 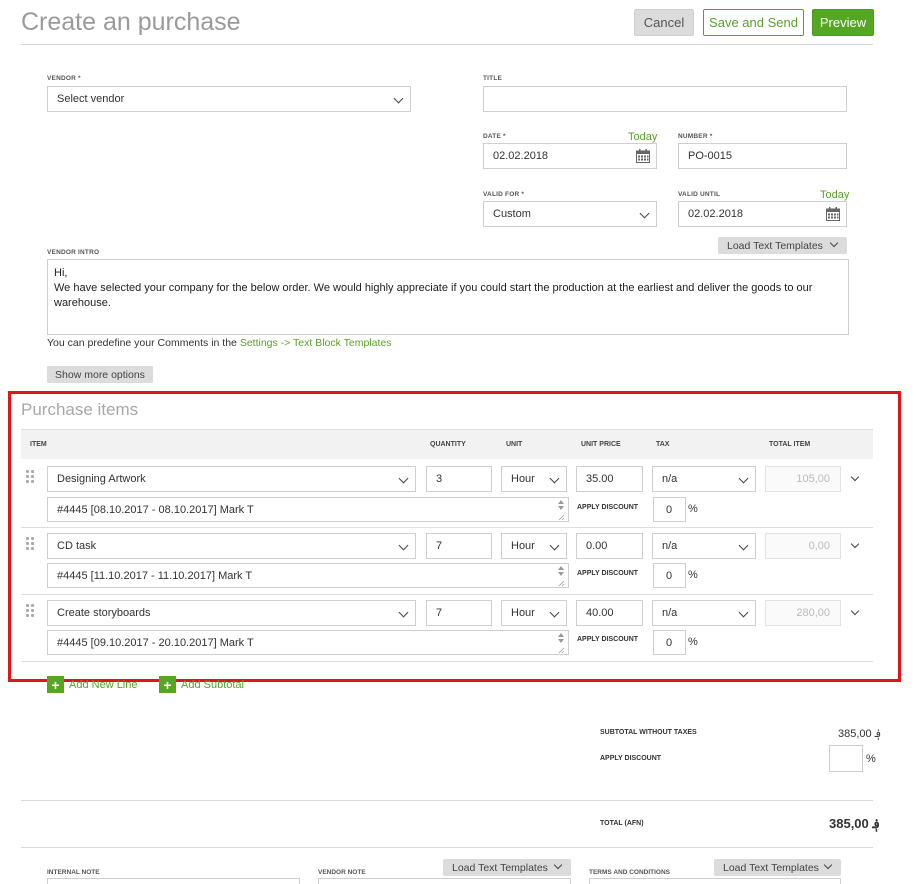 I want to click on load-text-templates-button: Load Text Templates, so click(x=782, y=245).